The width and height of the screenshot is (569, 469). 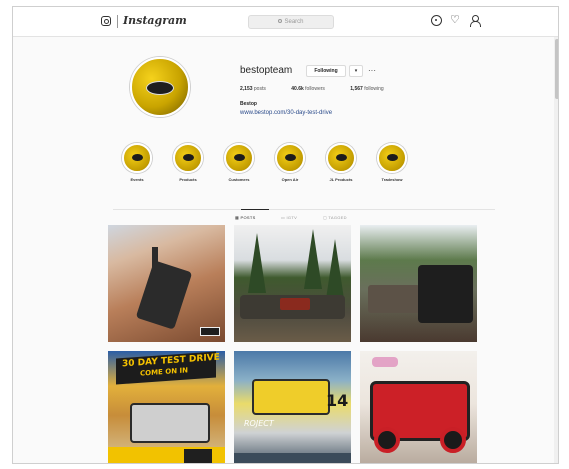 What do you see at coordinates (286, 113) in the screenshot?
I see `bio-link: www.bestop.com/30-day-test-drive` at bounding box center [286, 113].